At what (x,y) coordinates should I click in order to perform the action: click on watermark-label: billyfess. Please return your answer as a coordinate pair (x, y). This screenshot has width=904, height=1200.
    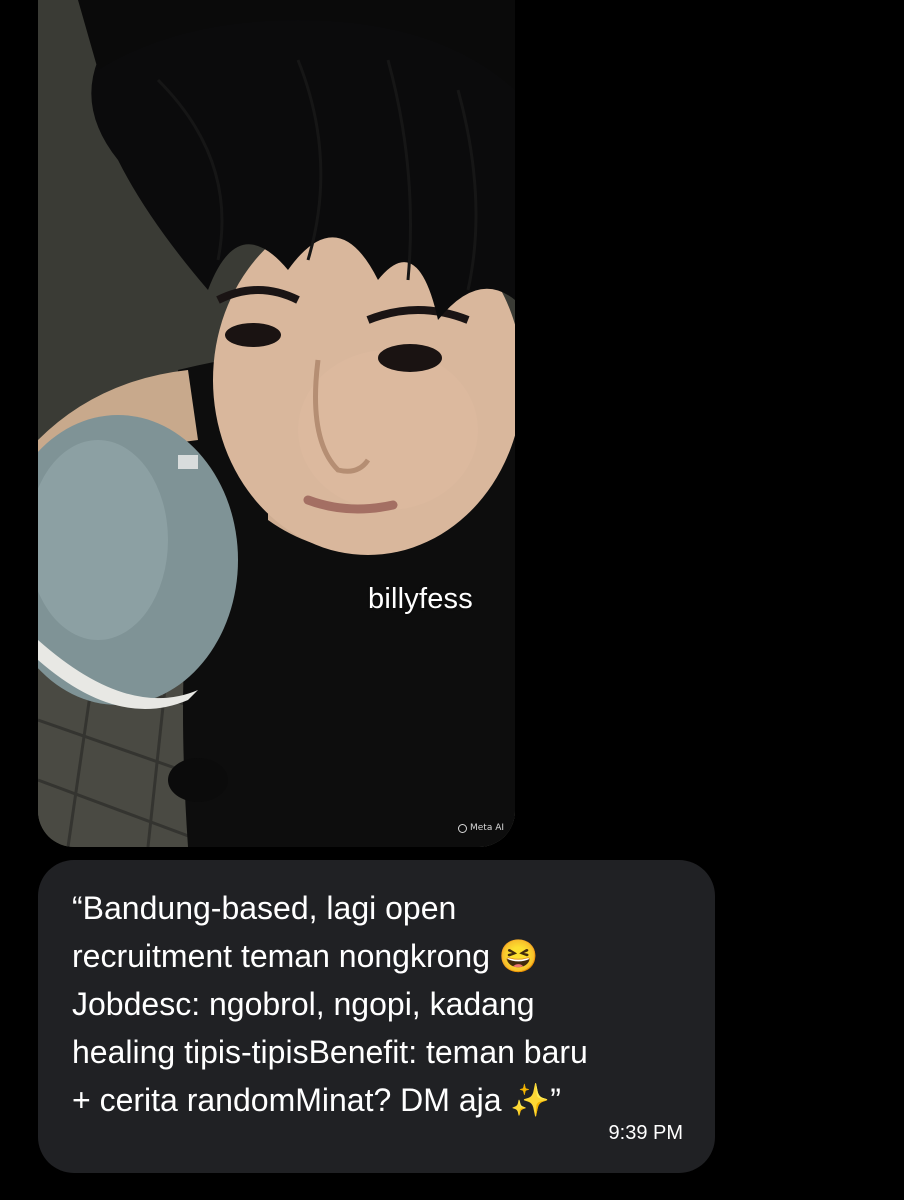
    Looking at the image, I should click on (420, 599).